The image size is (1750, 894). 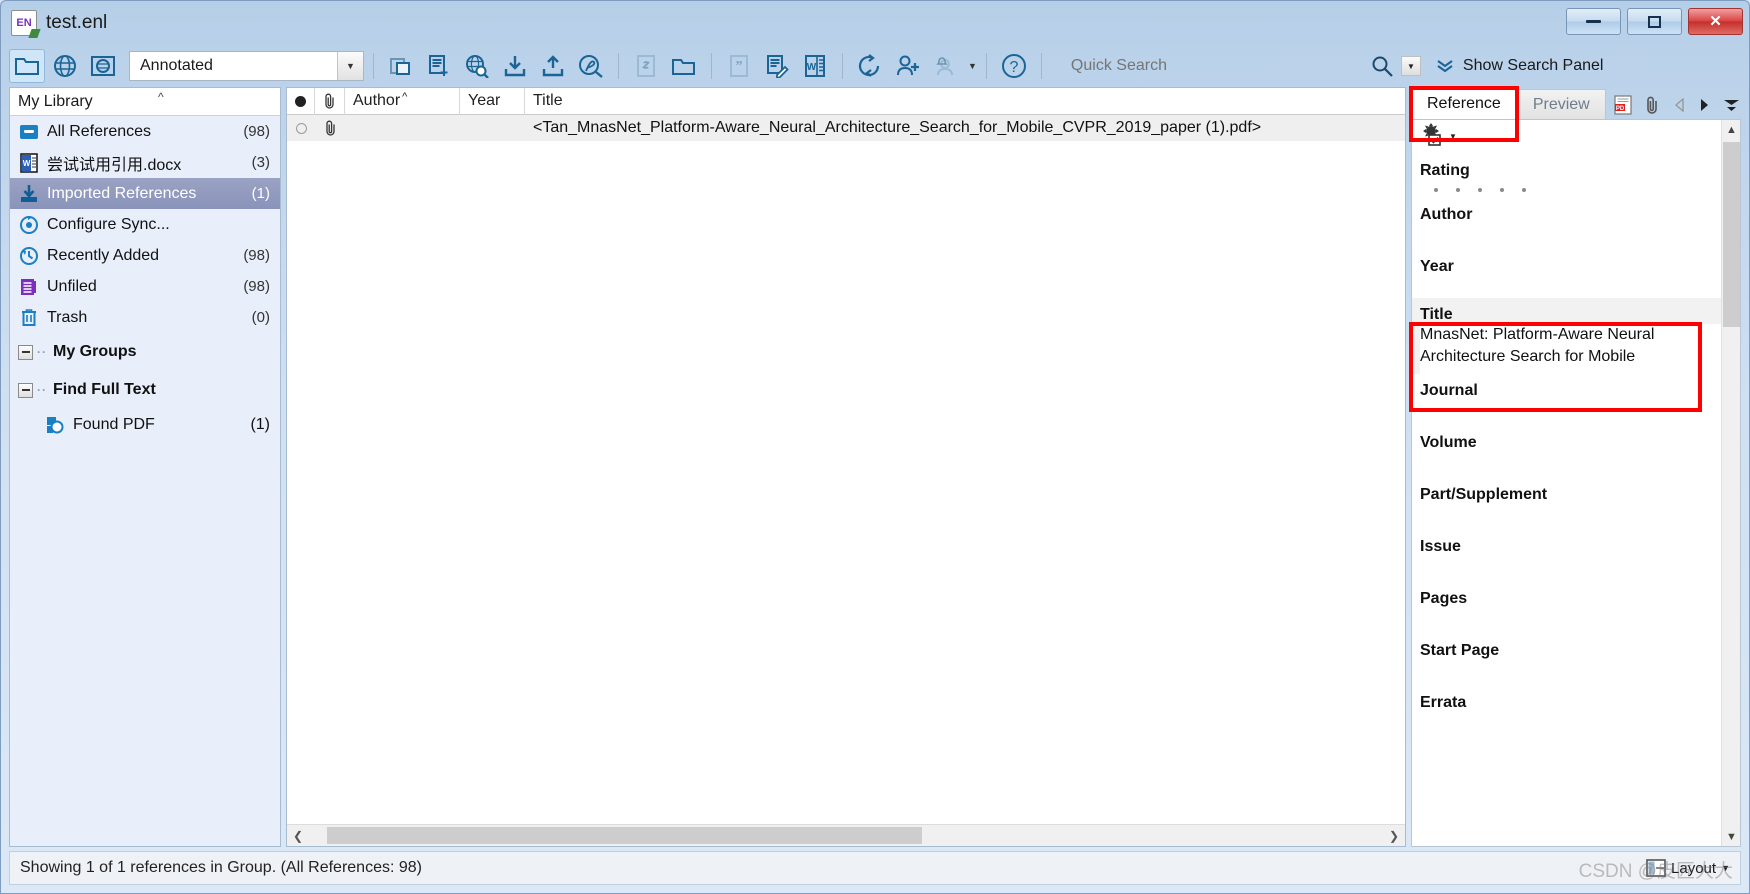 I want to click on help-button: ?, so click(x=1014, y=66).